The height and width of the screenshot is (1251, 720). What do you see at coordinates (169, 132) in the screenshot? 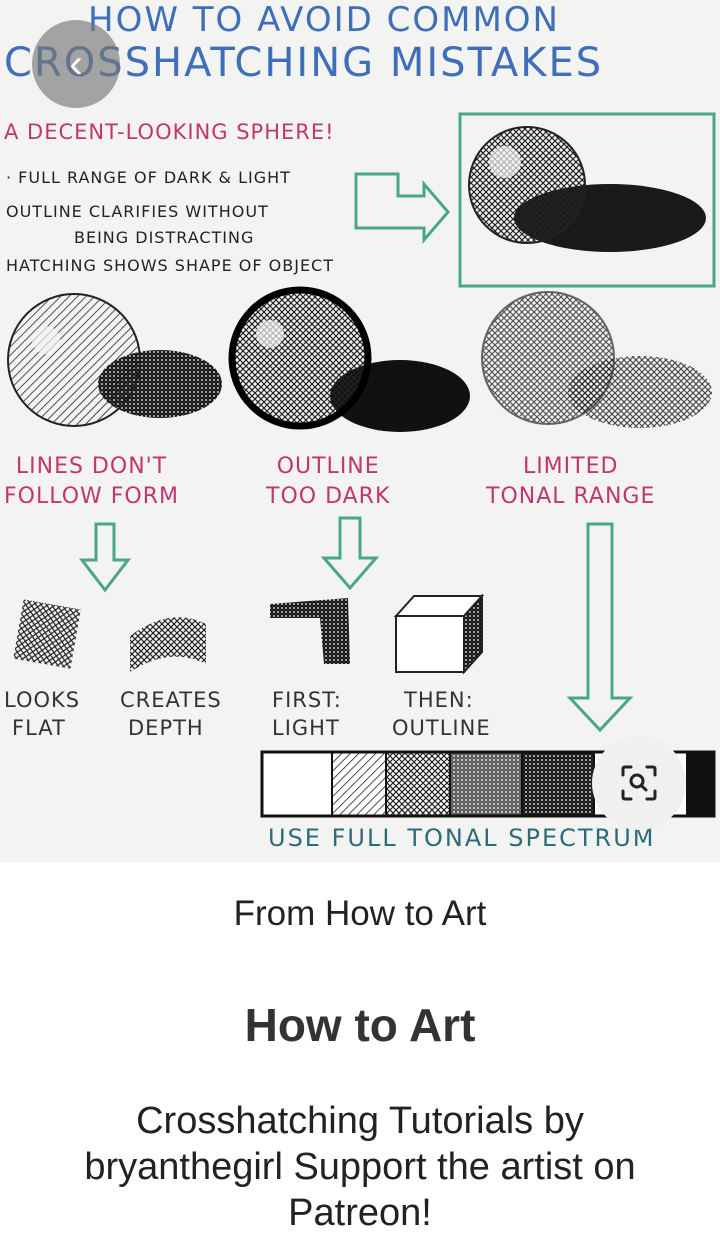
I see `good-sphere-heading: A DECENT-LOOKING SPHERE!` at bounding box center [169, 132].